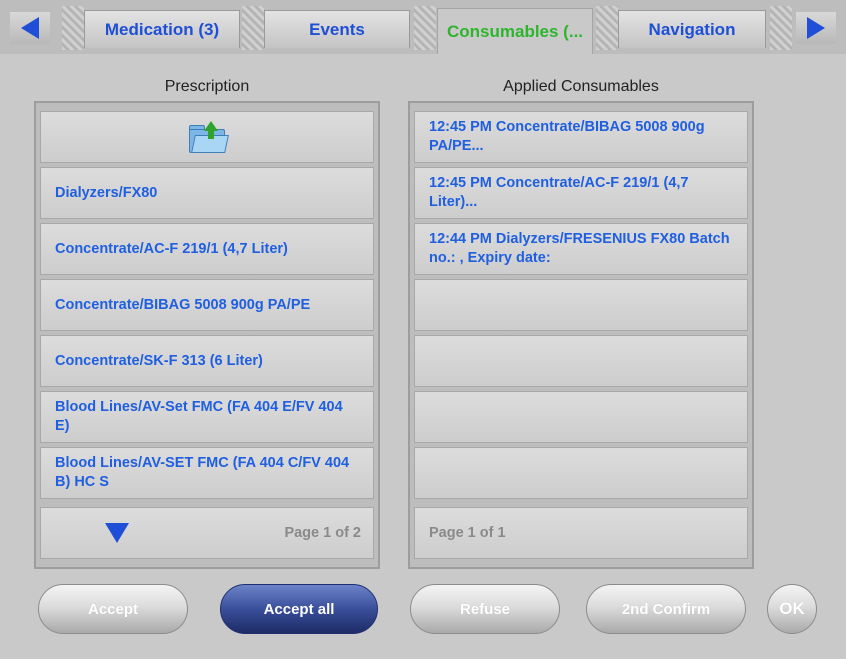 This screenshot has width=846, height=659. Describe the element at coordinates (792, 609) in the screenshot. I see `ok-button: OK` at that location.